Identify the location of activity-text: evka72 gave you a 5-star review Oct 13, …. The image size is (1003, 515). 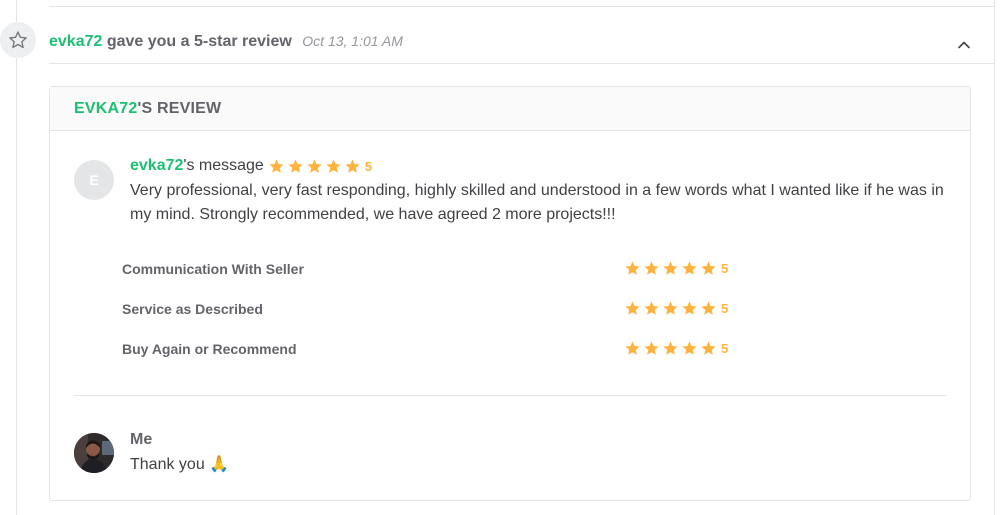
(226, 42).